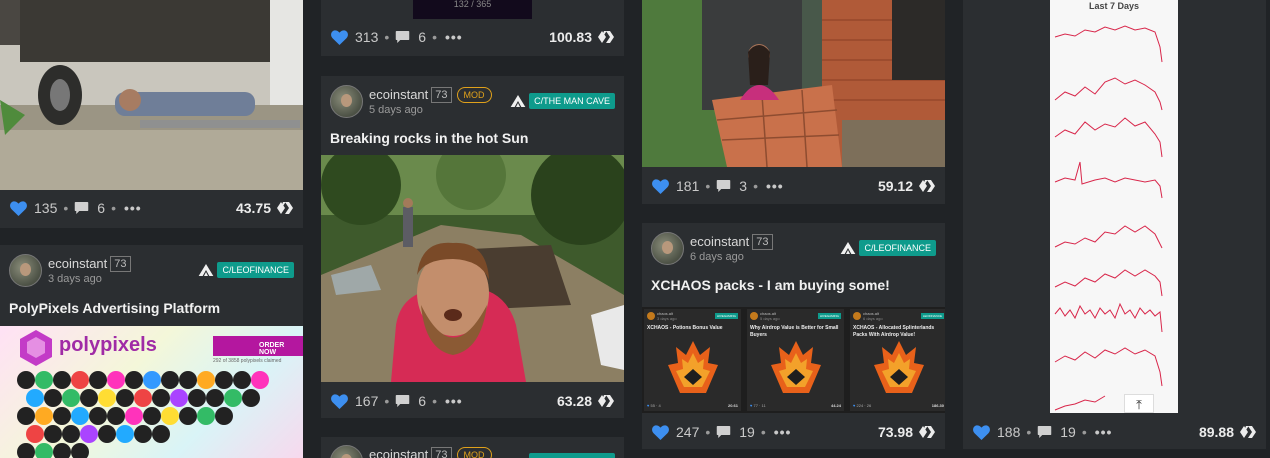  What do you see at coordinates (472, 4) in the screenshot?
I see `thumbnail-caption: 132 / 365` at bounding box center [472, 4].